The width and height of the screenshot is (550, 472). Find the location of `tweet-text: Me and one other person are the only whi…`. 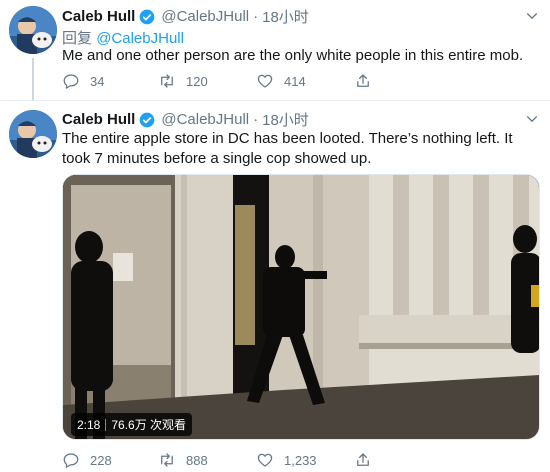

tweet-text: Me and one other person are the only whi… is located at coordinates (293, 55).